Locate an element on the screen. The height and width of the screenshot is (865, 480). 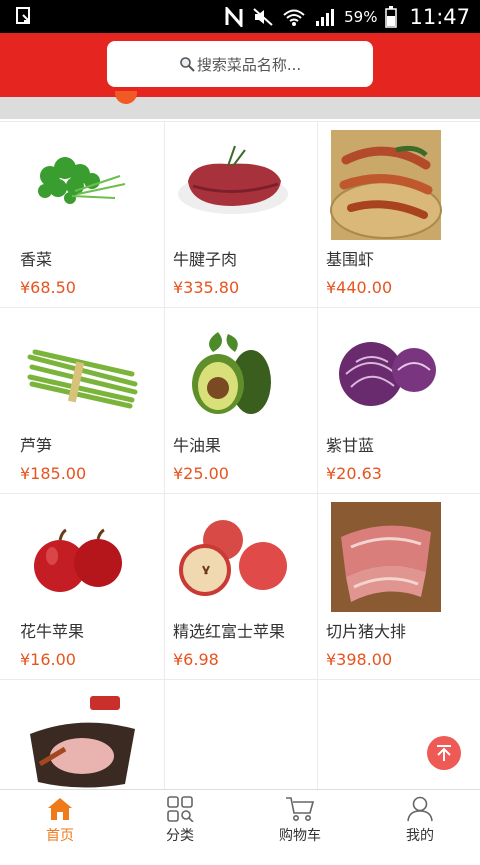
product-price: ¥6.98 is located at coordinates (196, 659).